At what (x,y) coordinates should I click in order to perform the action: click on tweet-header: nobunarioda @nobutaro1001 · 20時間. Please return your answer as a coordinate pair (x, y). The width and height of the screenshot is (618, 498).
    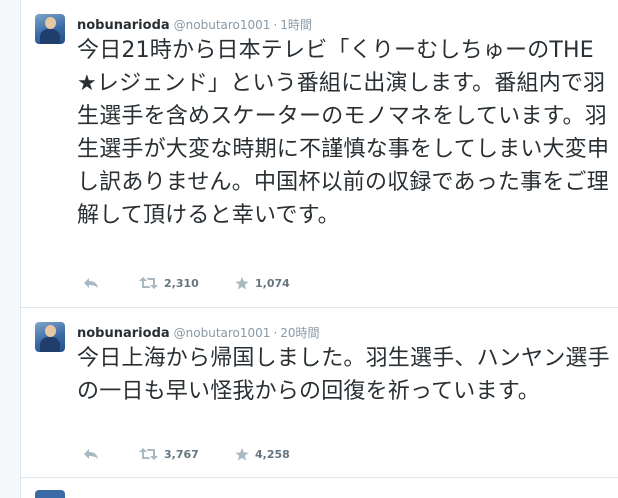
    Looking at the image, I should click on (198, 333).